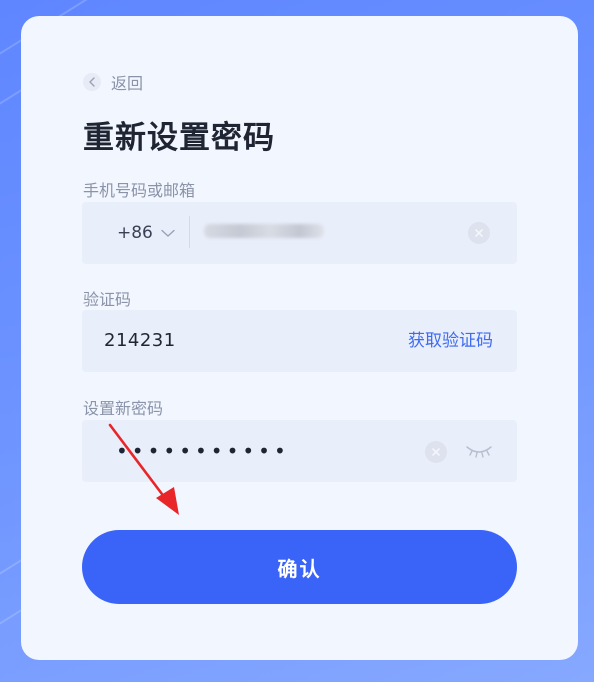  Describe the element at coordinates (299, 451) in the screenshot. I see `password-field: •••••••••••` at that location.